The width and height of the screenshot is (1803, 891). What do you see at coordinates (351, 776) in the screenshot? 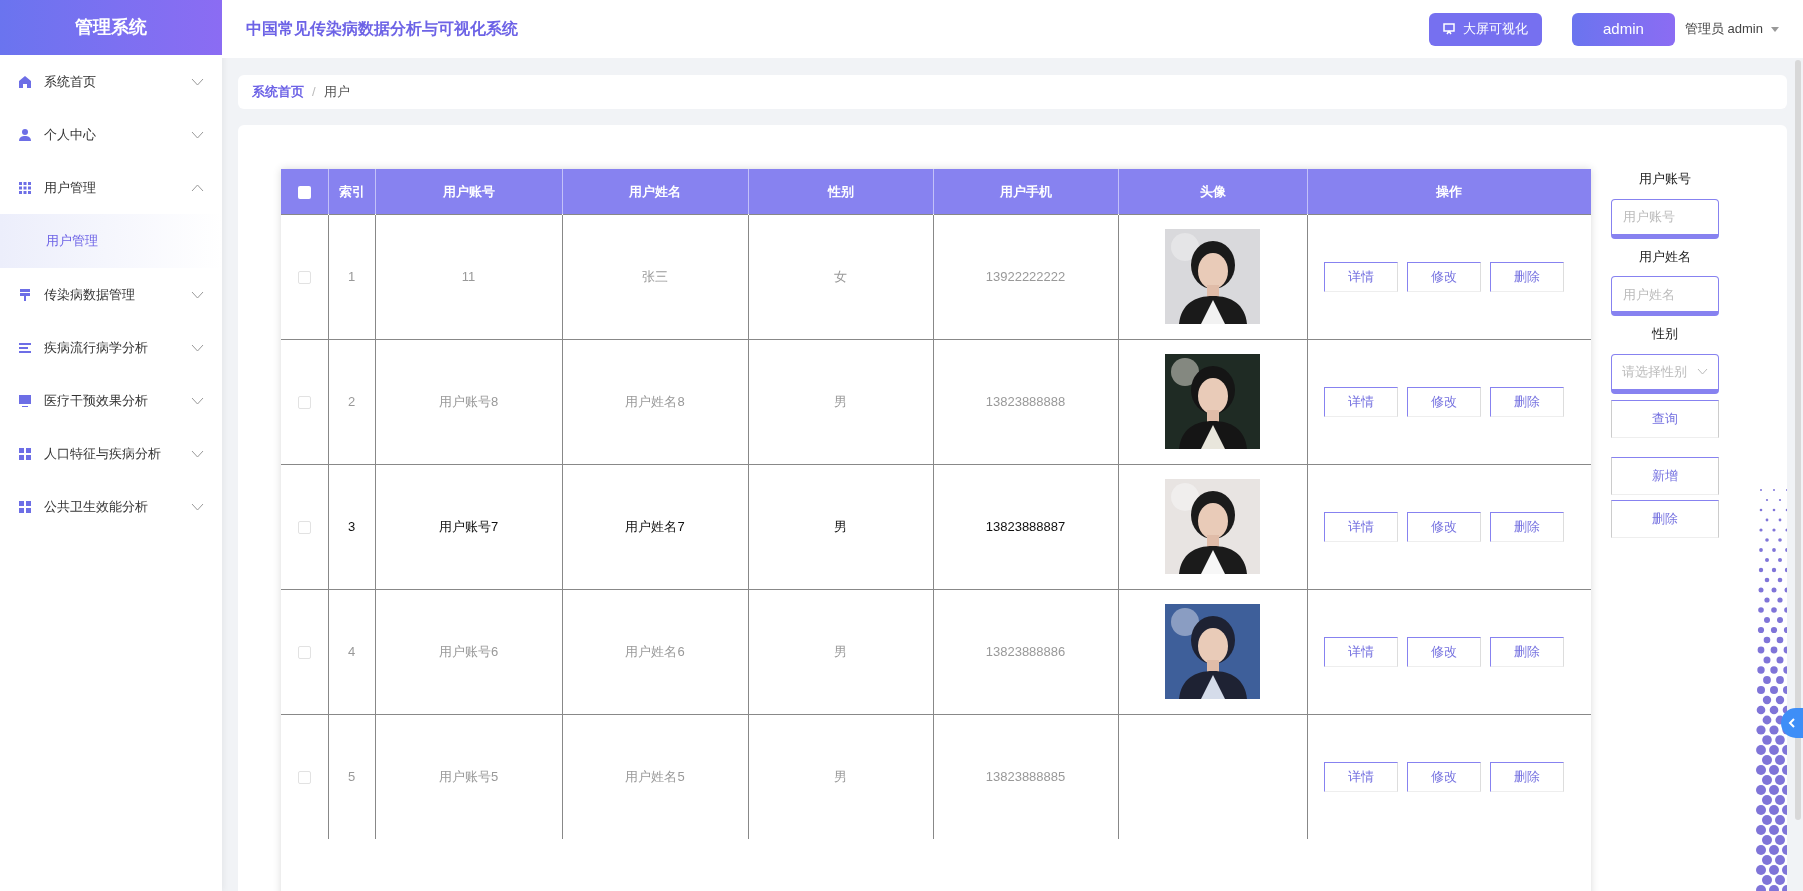
I see `table-cell: 5` at bounding box center [351, 776].